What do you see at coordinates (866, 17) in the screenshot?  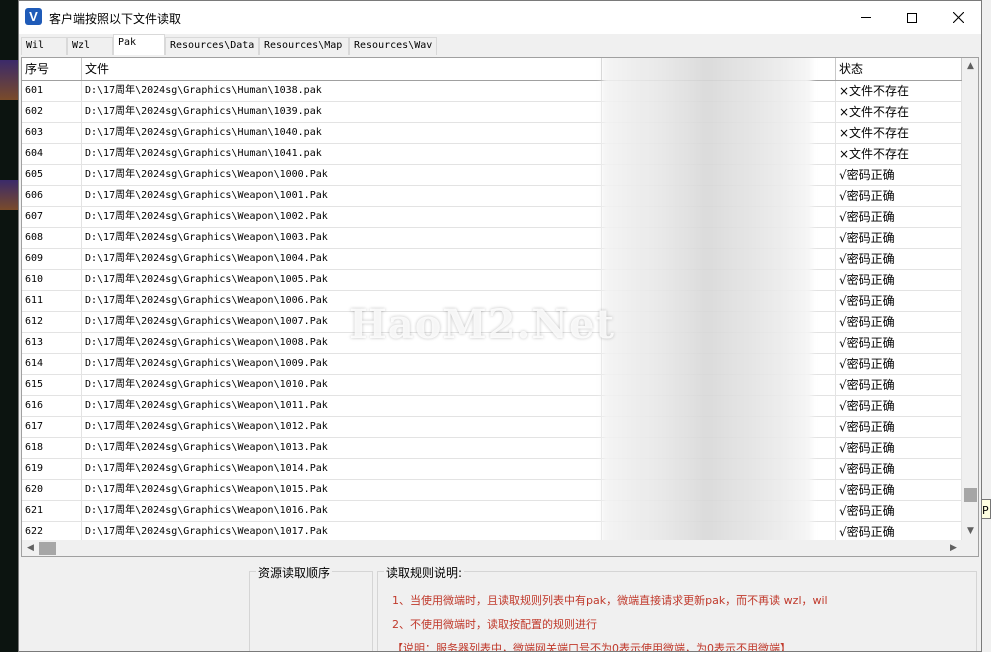 I see `minimize-button` at bounding box center [866, 17].